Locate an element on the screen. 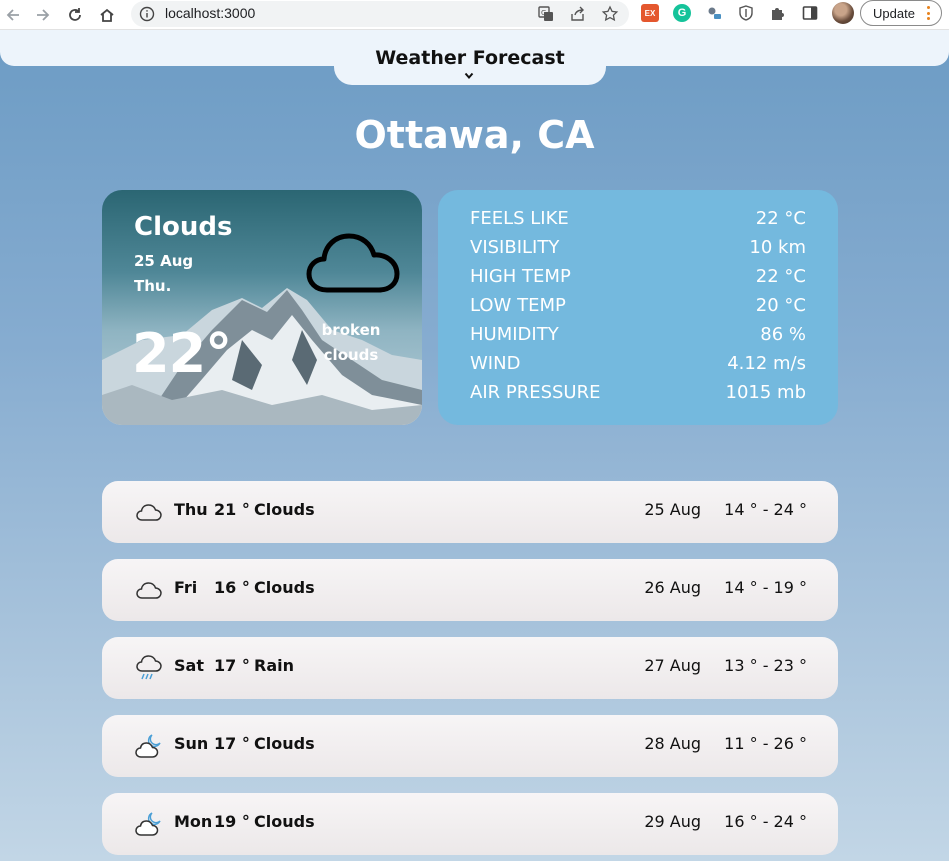 This screenshot has width=949, height=861. browser-toolbar: localhost:3000 G EX G Update is located at coordinates (474, 15).